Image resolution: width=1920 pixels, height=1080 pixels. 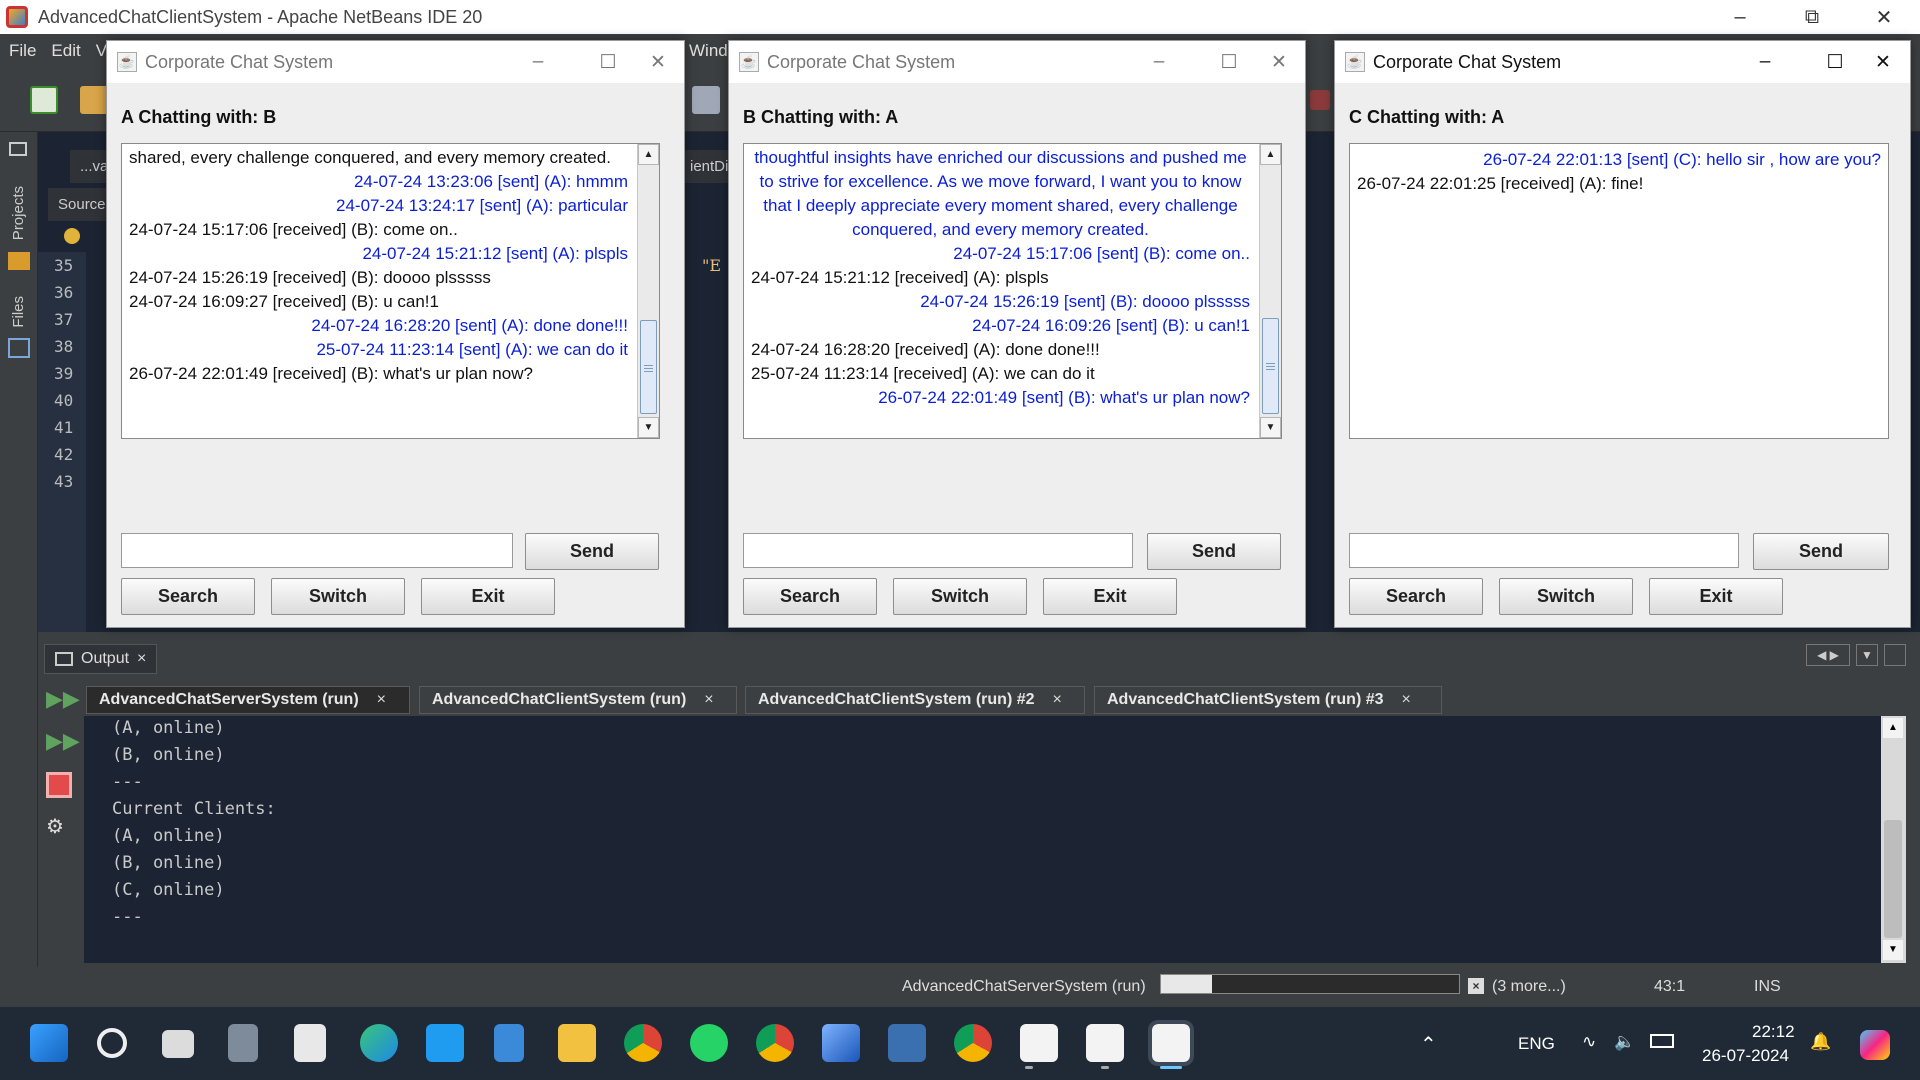 I want to click on build-icon, so click(x=706, y=100).